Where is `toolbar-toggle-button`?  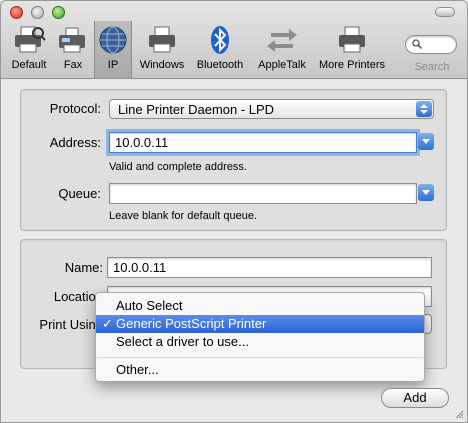
toolbar-toggle-button is located at coordinates (445, 12).